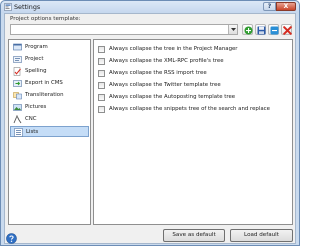 The width and height of the screenshot is (320, 246). What do you see at coordinates (17, 59) in the screenshot?
I see `project-icon` at bounding box center [17, 59].